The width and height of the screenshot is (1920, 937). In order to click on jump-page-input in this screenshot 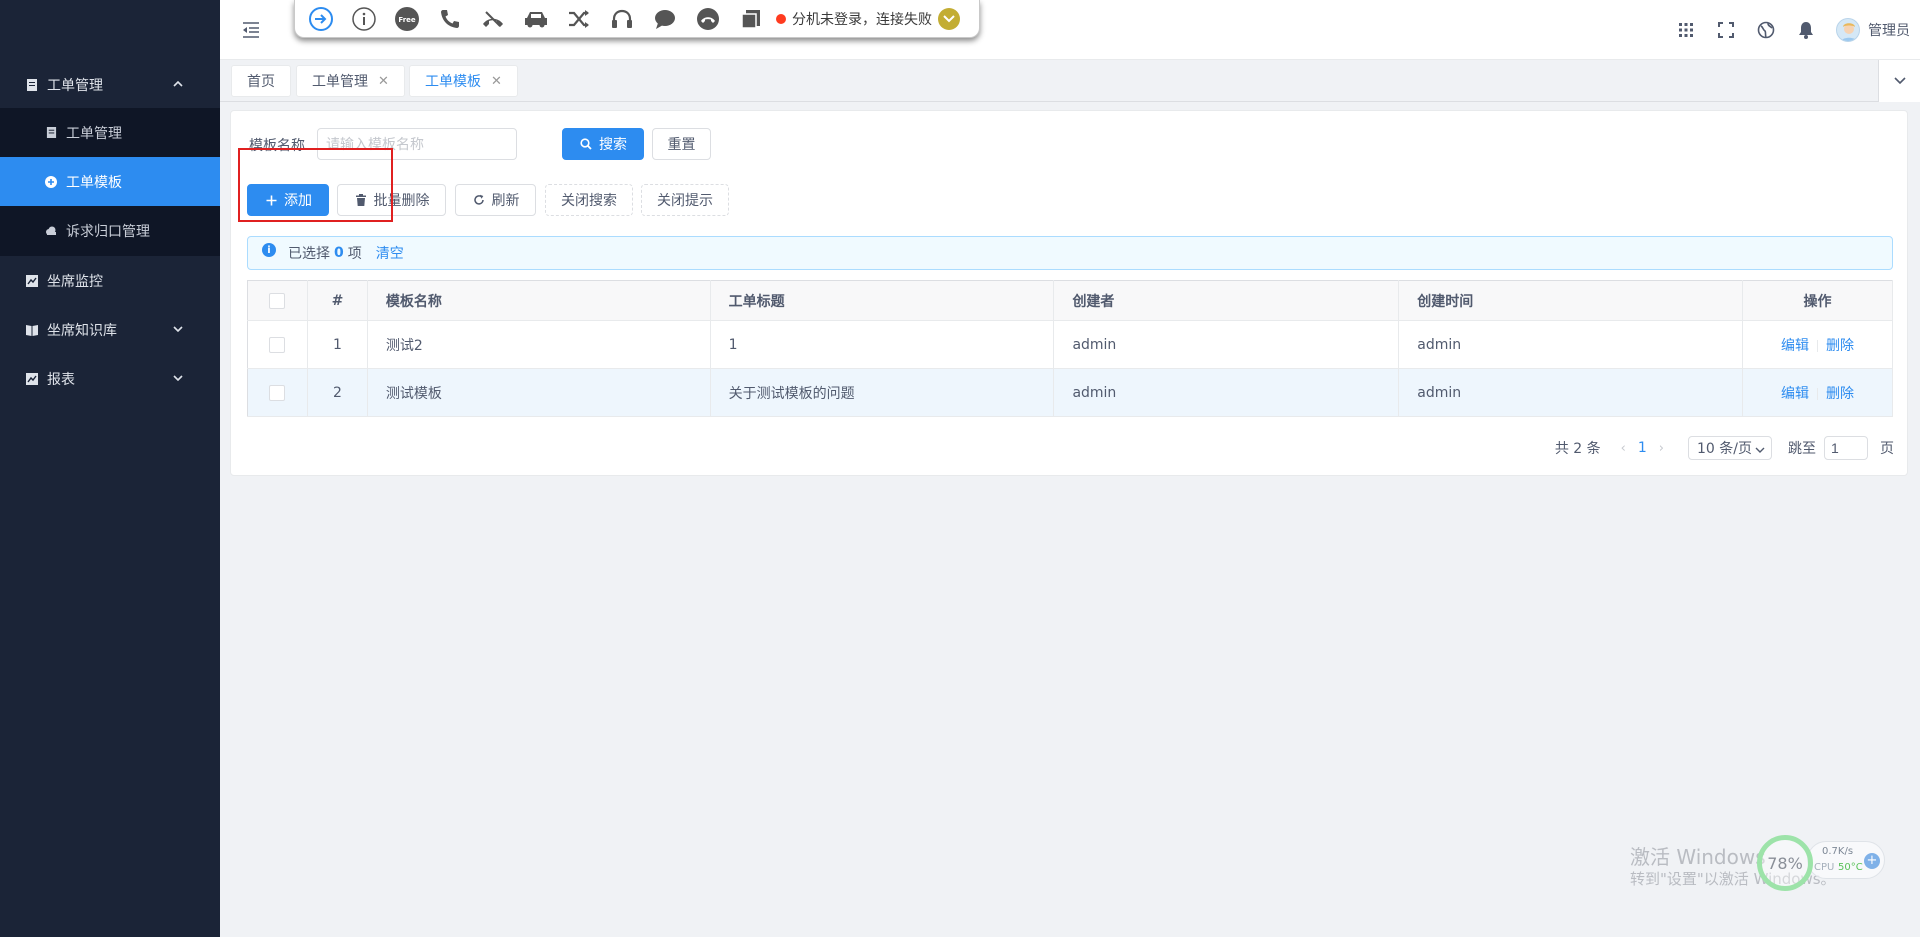, I will do `click(1846, 448)`.